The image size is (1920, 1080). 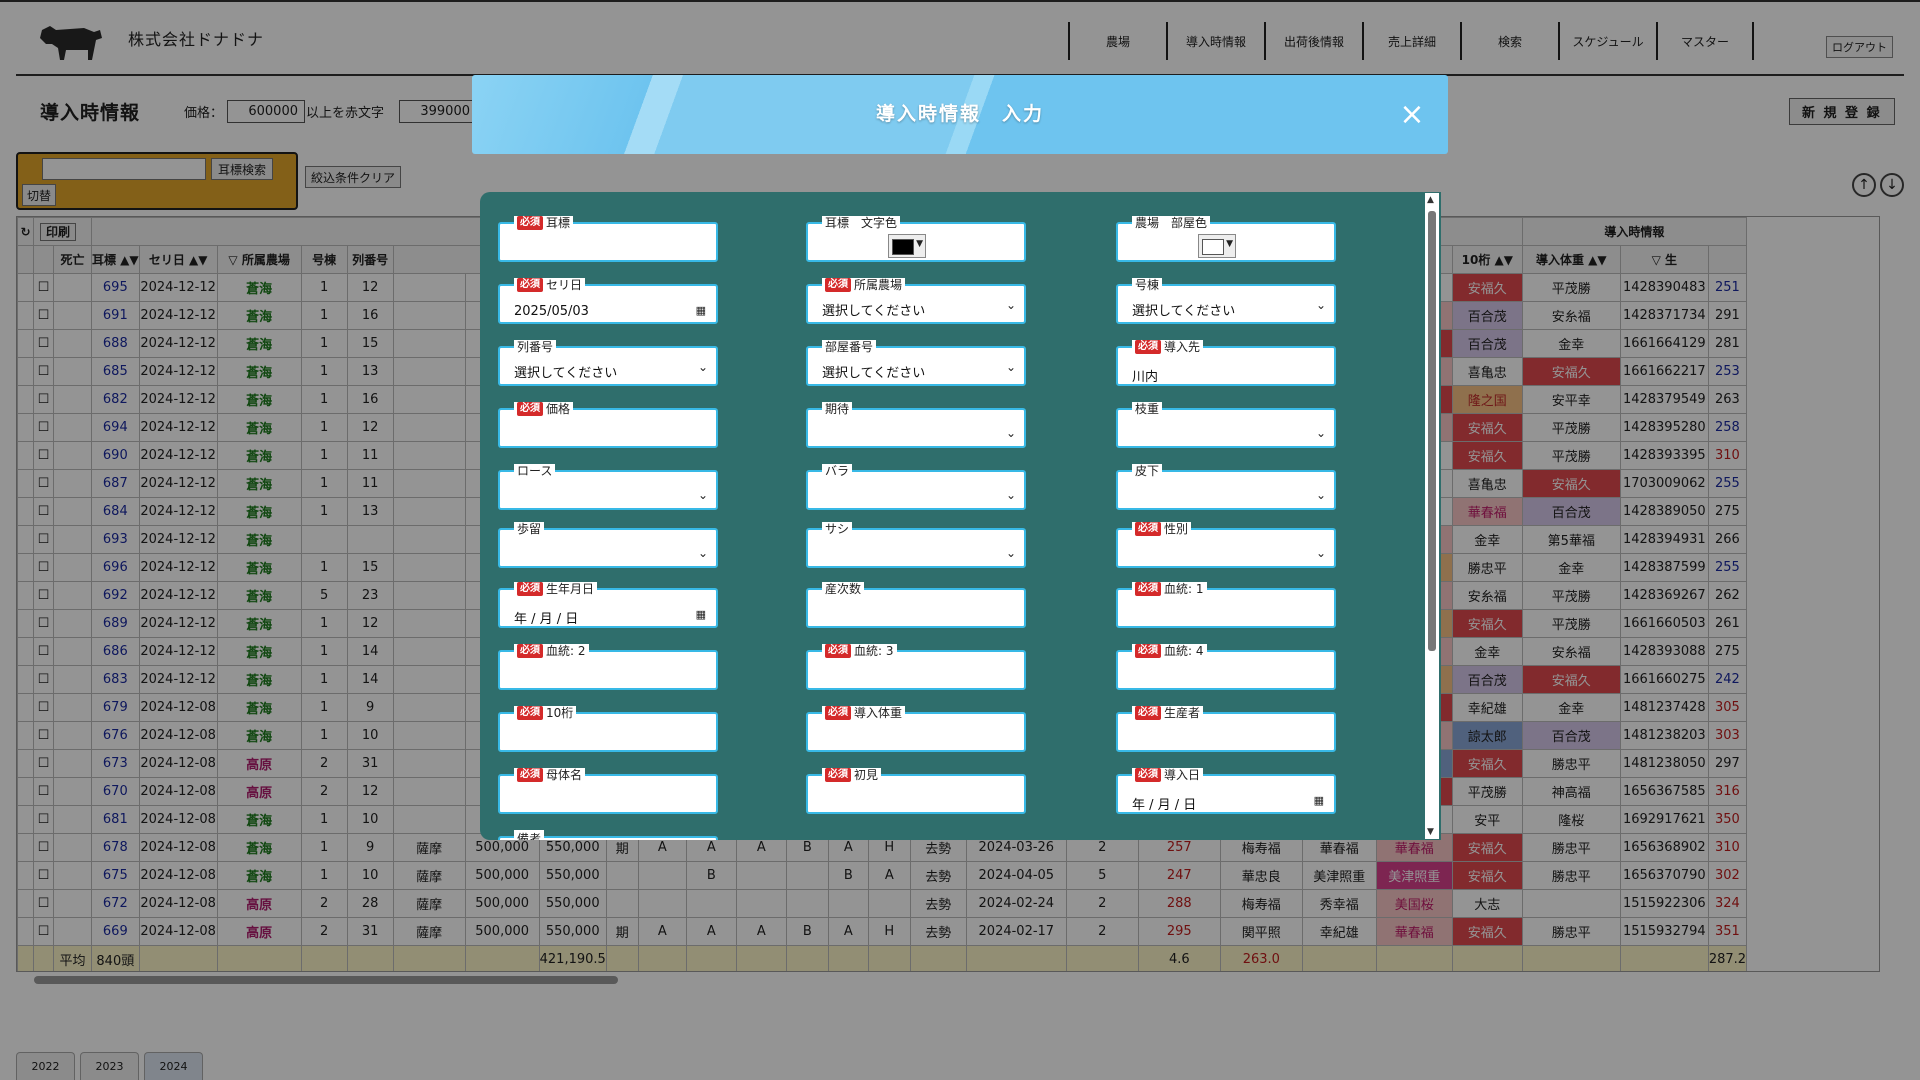 I want to click on parity-label: 産次数, so click(x=843, y=589).